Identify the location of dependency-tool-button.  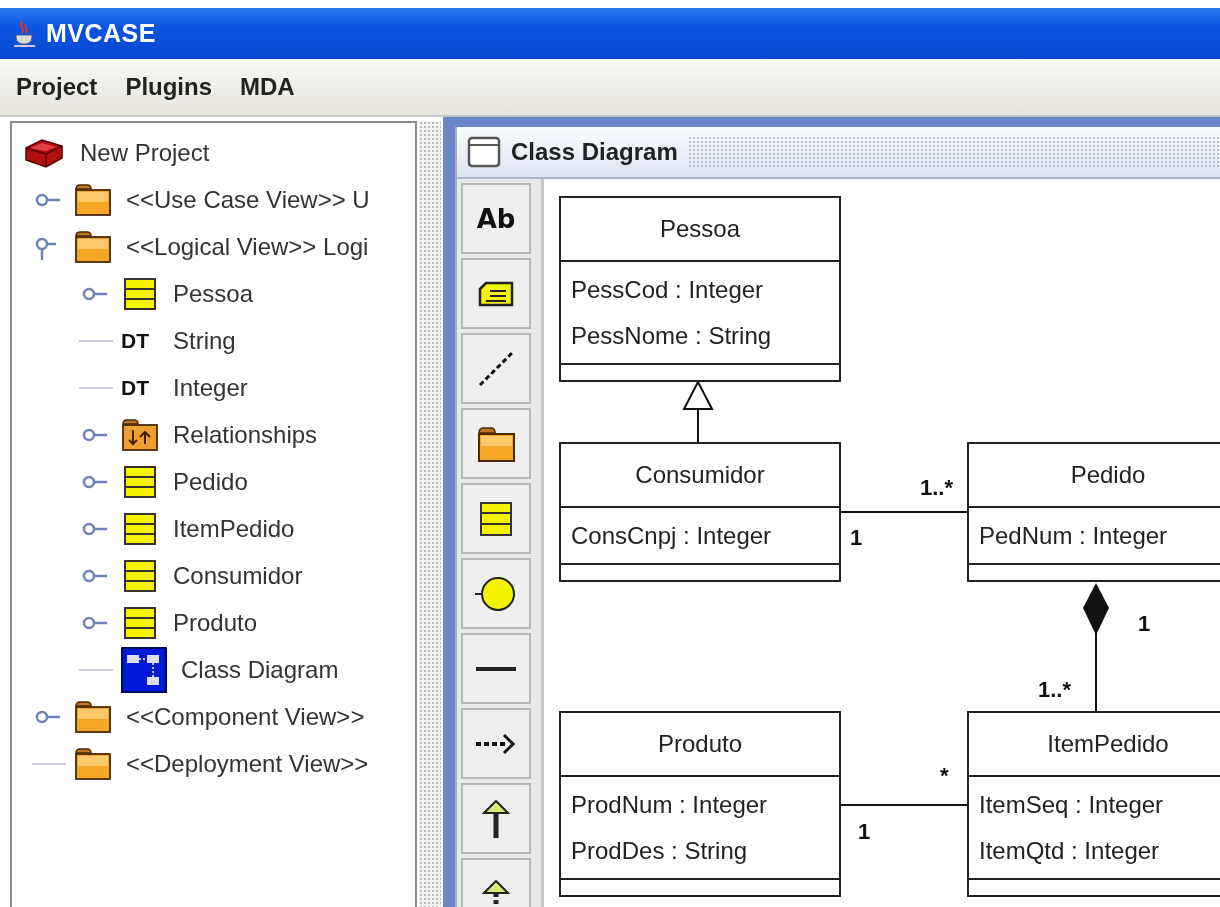
(496, 743).